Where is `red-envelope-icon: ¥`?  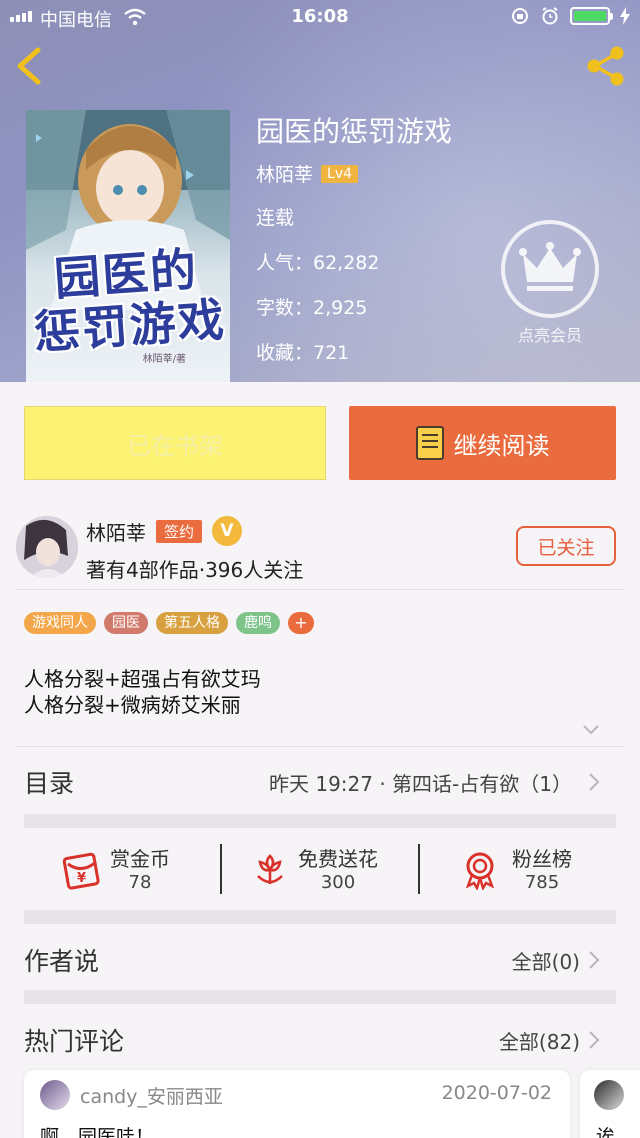
red-envelope-icon: ¥ is located at coordinates (81, 871).